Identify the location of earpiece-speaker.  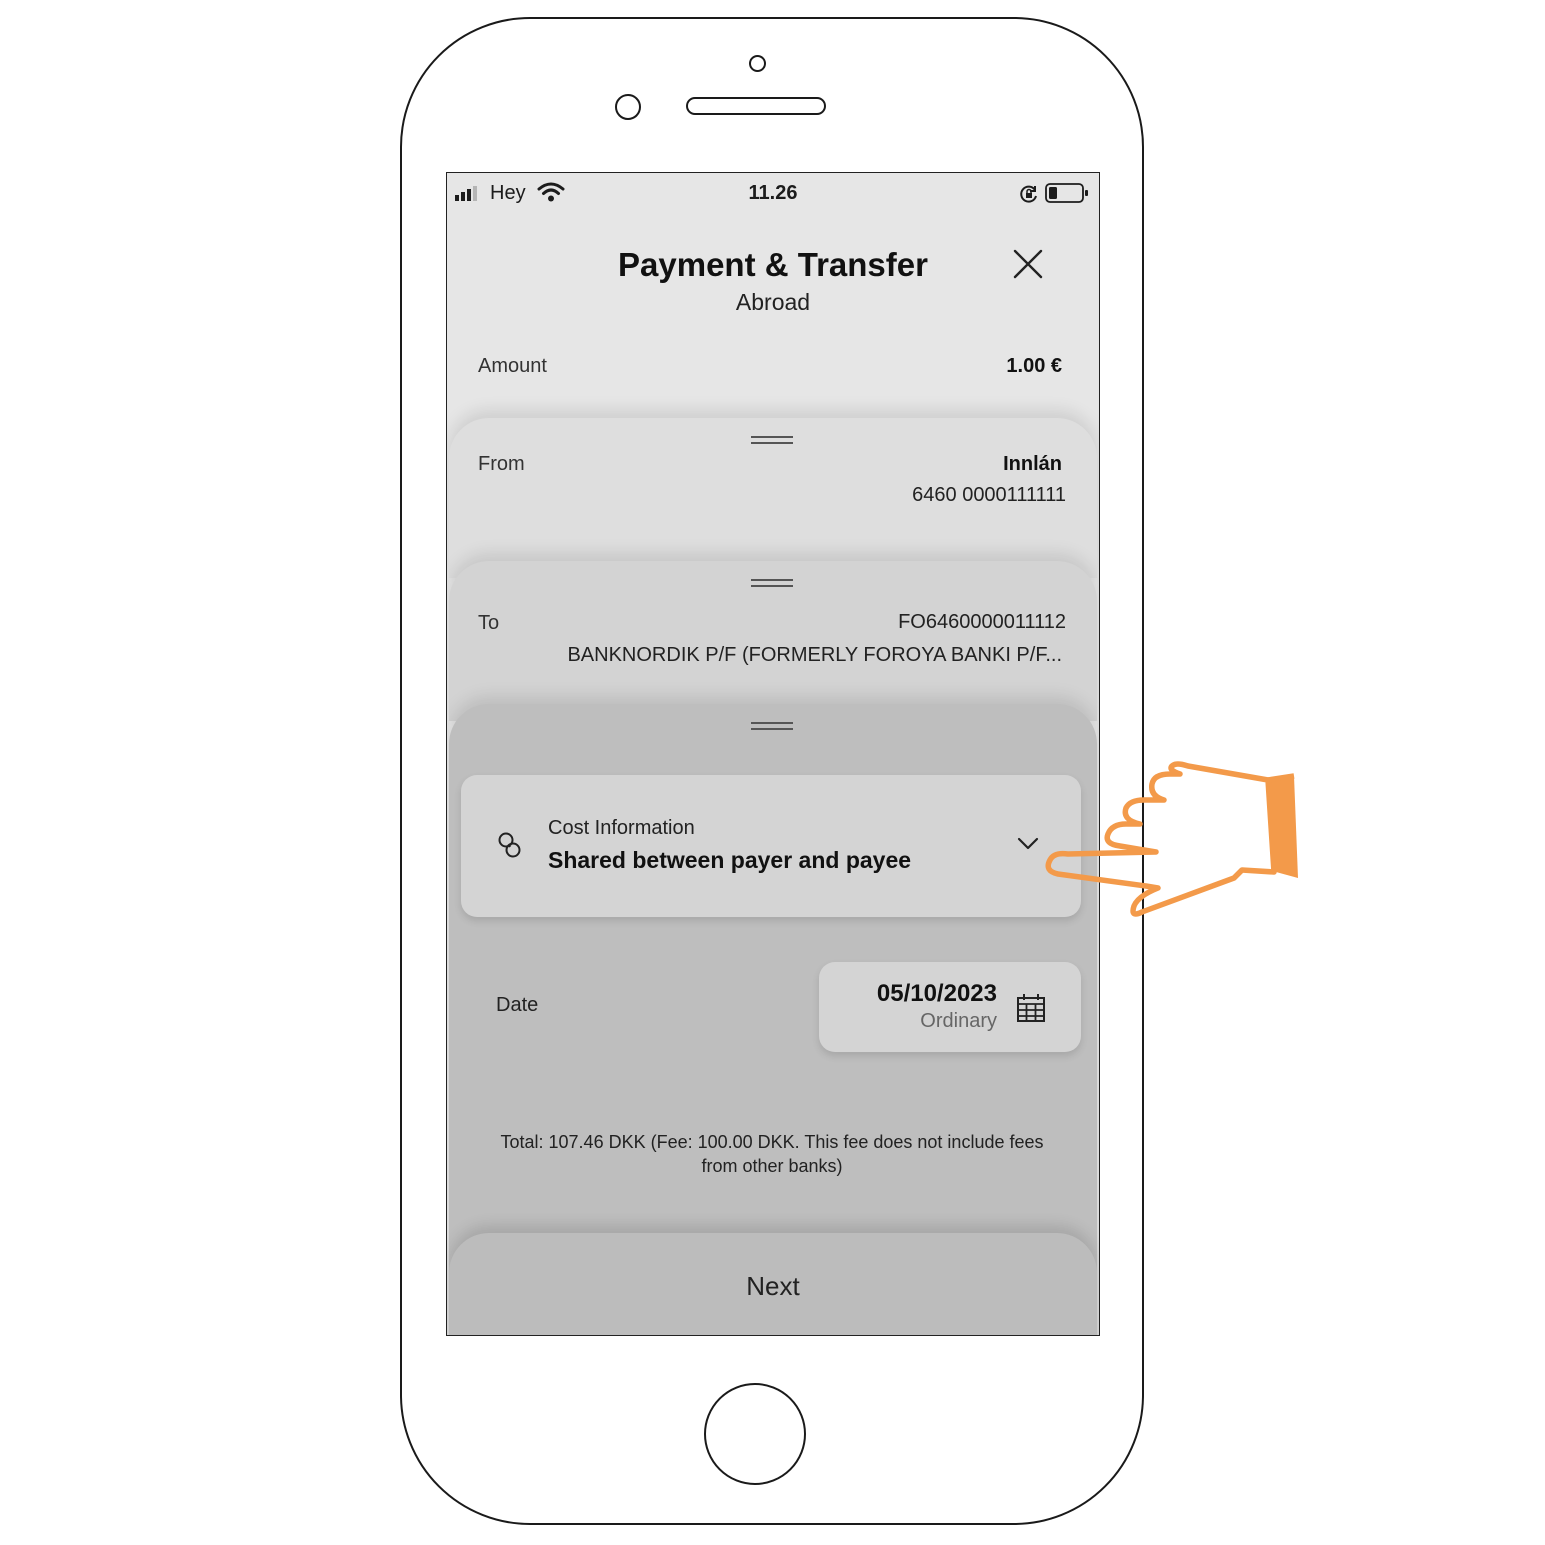
(756, 106).